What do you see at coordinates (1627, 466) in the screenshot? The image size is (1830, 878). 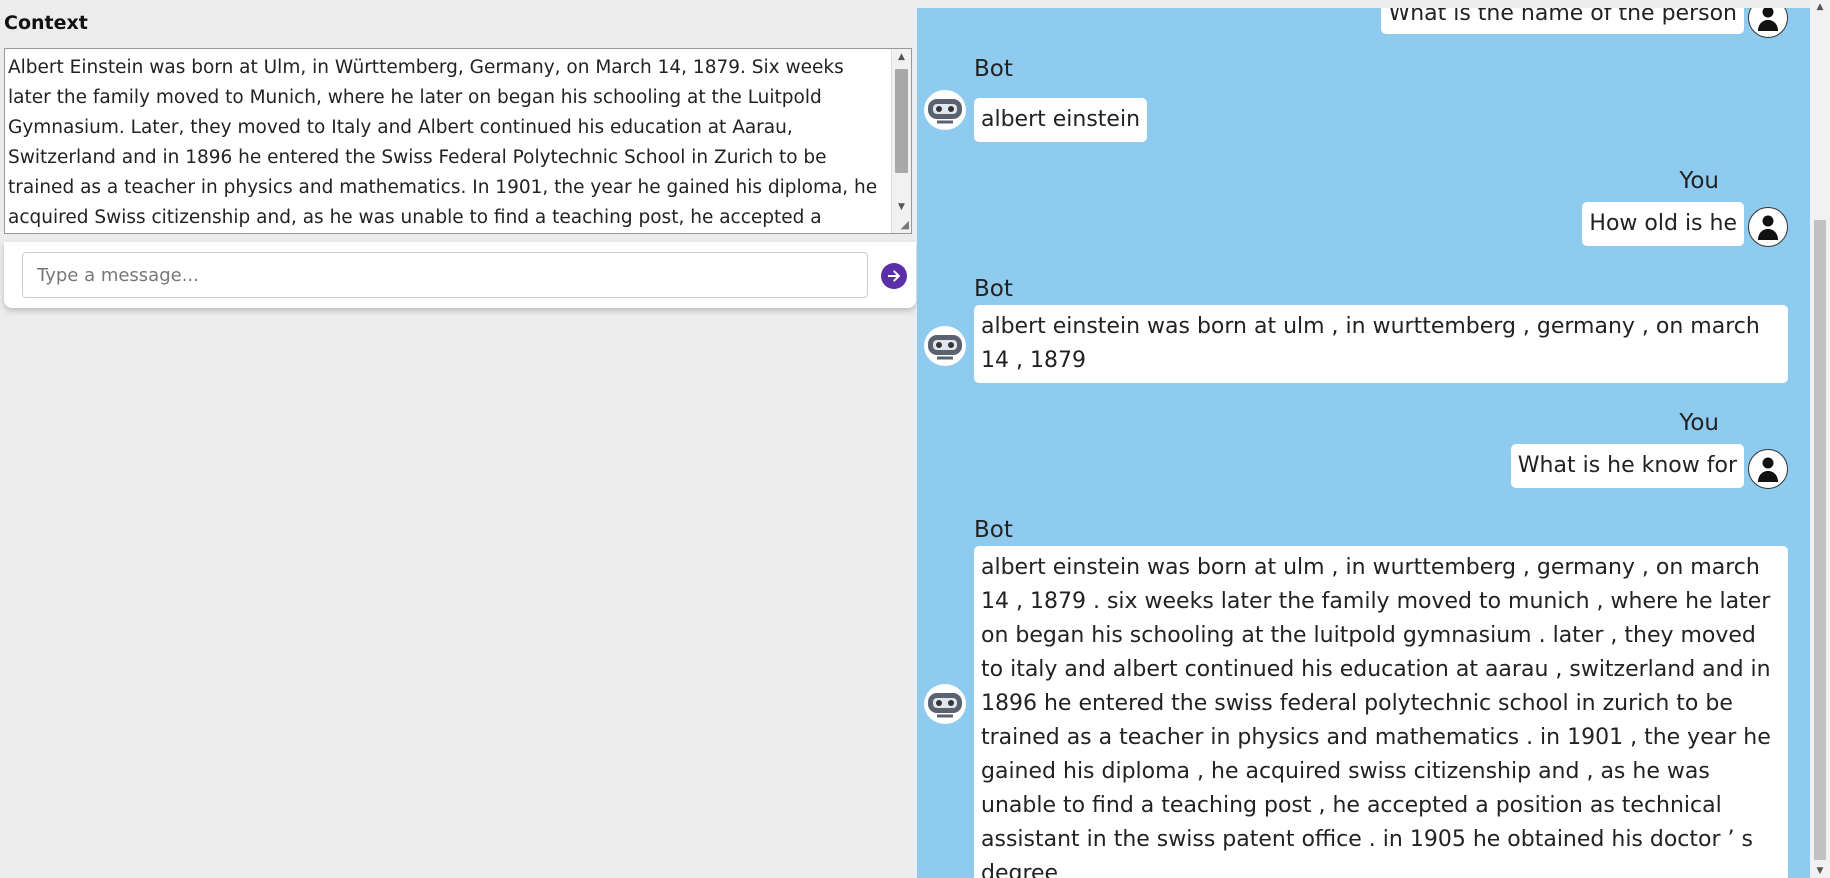 I see `user-message-bubble: What is he know for` at bounding box center [1627, 466].